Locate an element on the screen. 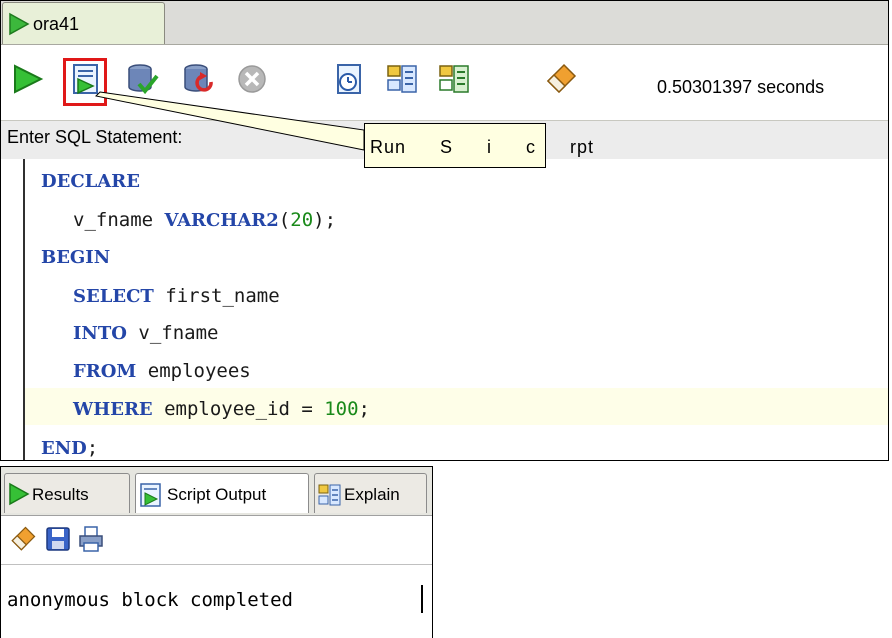 This screenshot has height=638, width=892. code-line: END; is located at coordinates (70, 448).